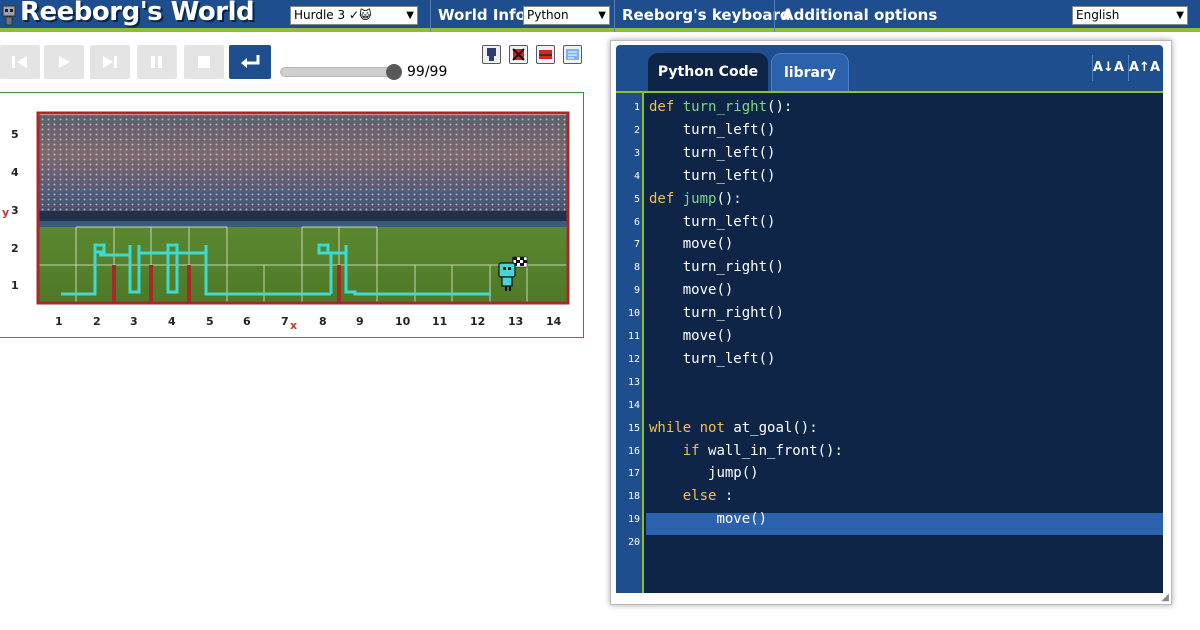 The image size is (1200, 630). What do you see at coordinates (333, 15) in the screenshot?
I see `world-select-value: Hurdle 3 ✓😺` at bounding box center [333, 15].